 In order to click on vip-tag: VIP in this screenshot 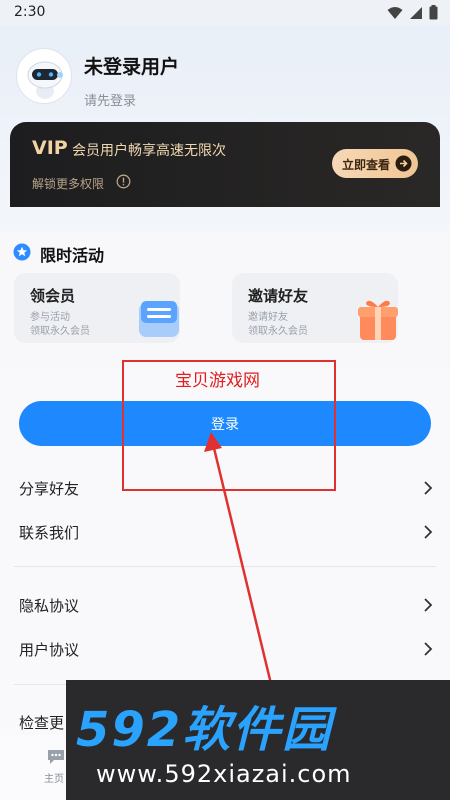, I will do `click(50, 148)`.